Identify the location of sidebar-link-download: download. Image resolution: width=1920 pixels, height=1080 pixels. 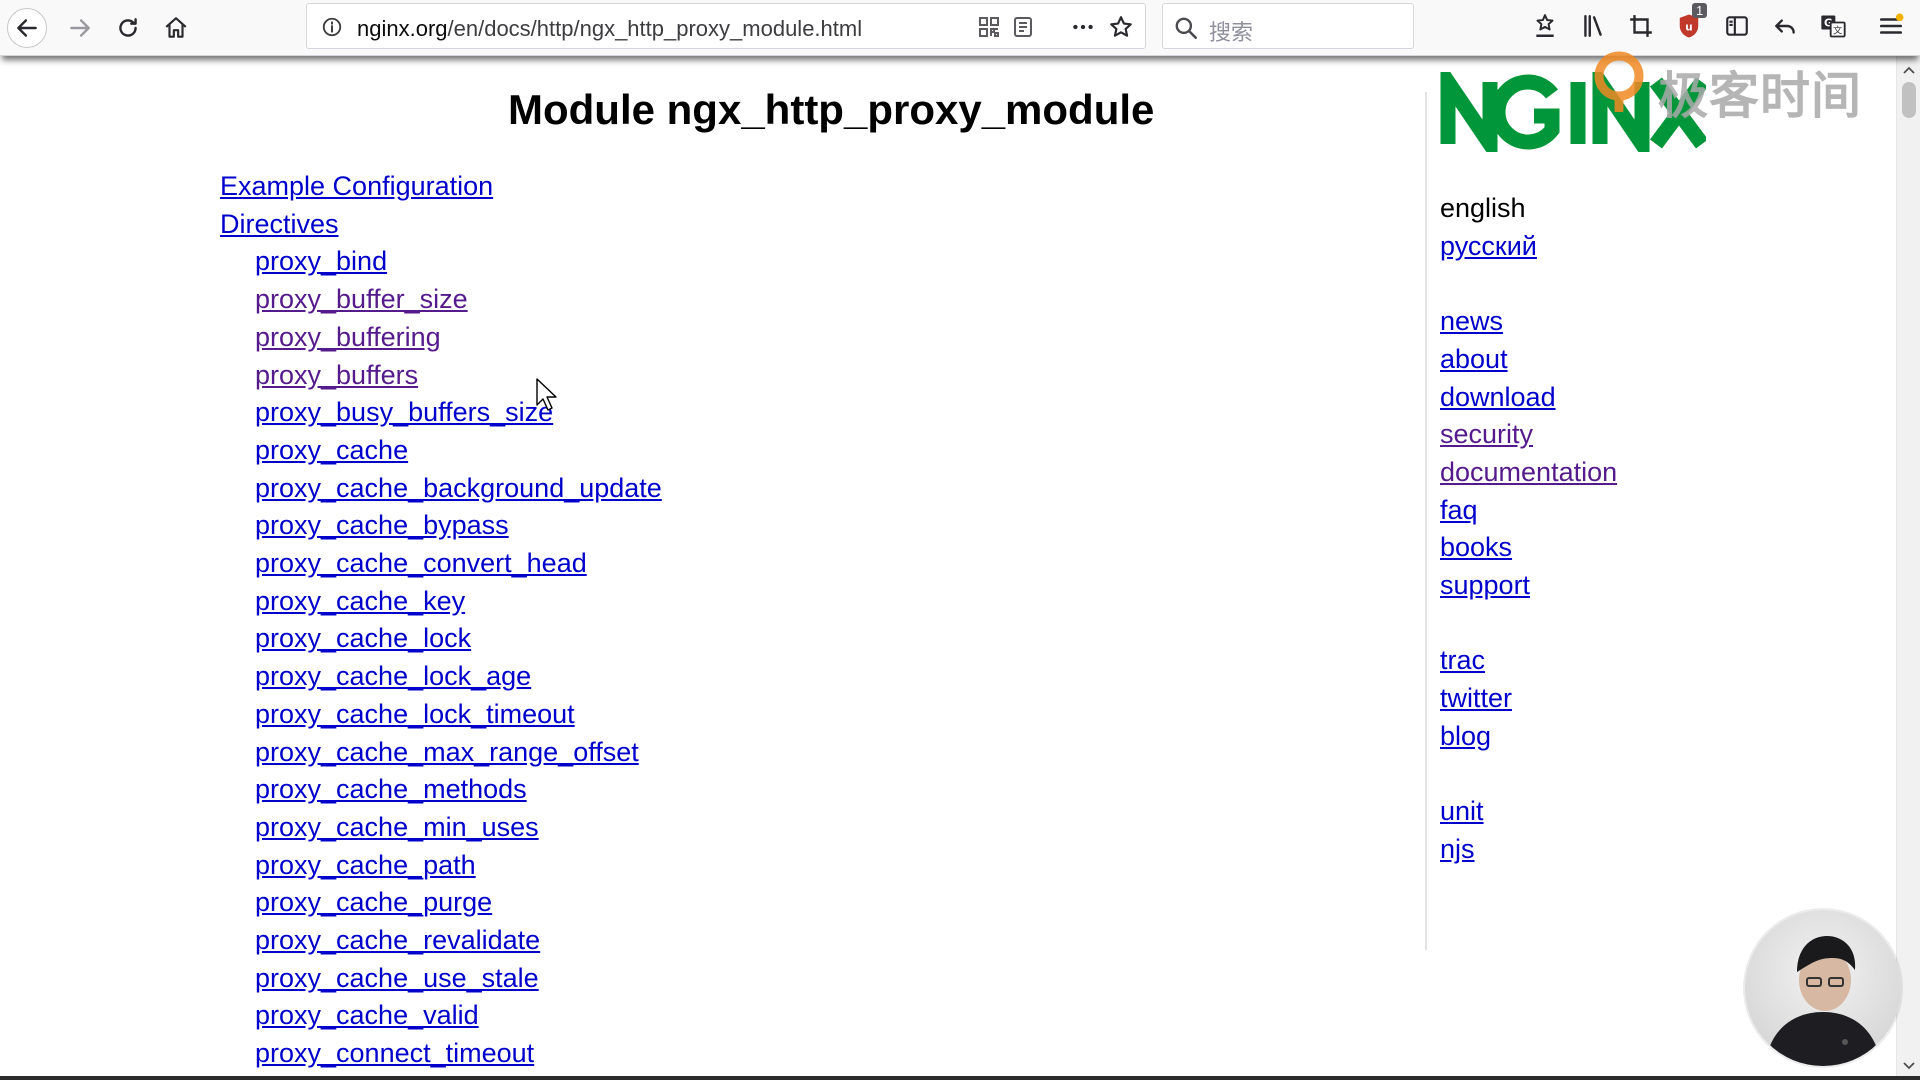
(1498, 397).